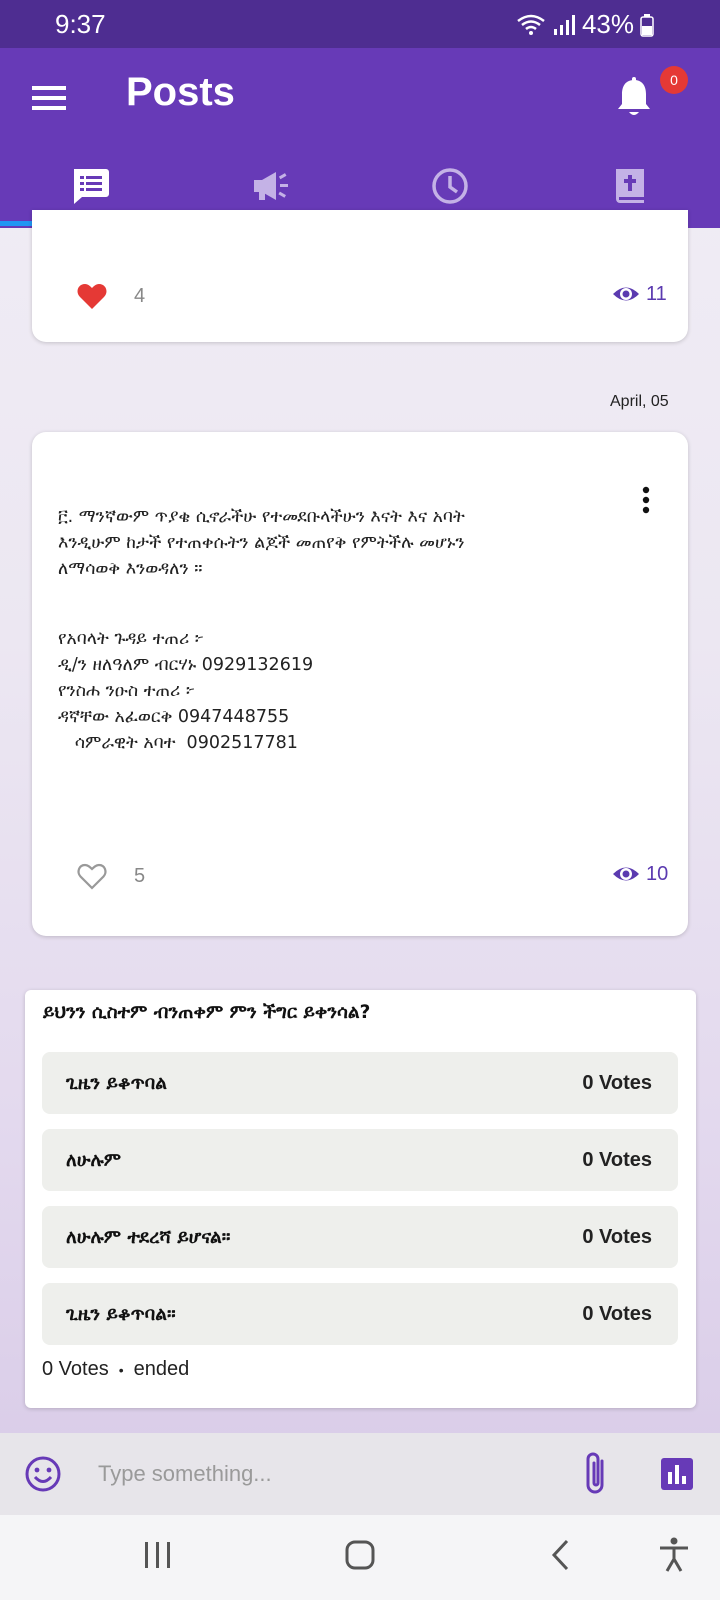  What do you see at coordinates (75, 1369) in the screenshot?
I see `poll-total-votes: 0 Votes` at bounding box center [75, 1369].